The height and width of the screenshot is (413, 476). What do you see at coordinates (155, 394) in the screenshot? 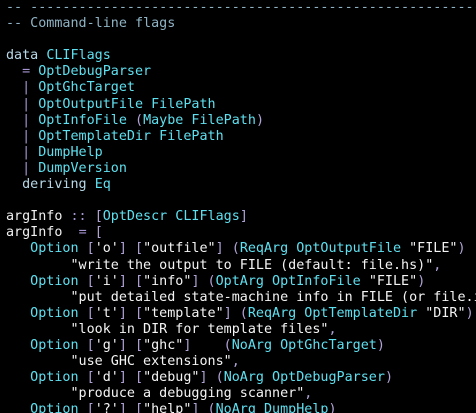
I see `code-token: "produce a debugging scanner"` at bounding box center [155, 394].